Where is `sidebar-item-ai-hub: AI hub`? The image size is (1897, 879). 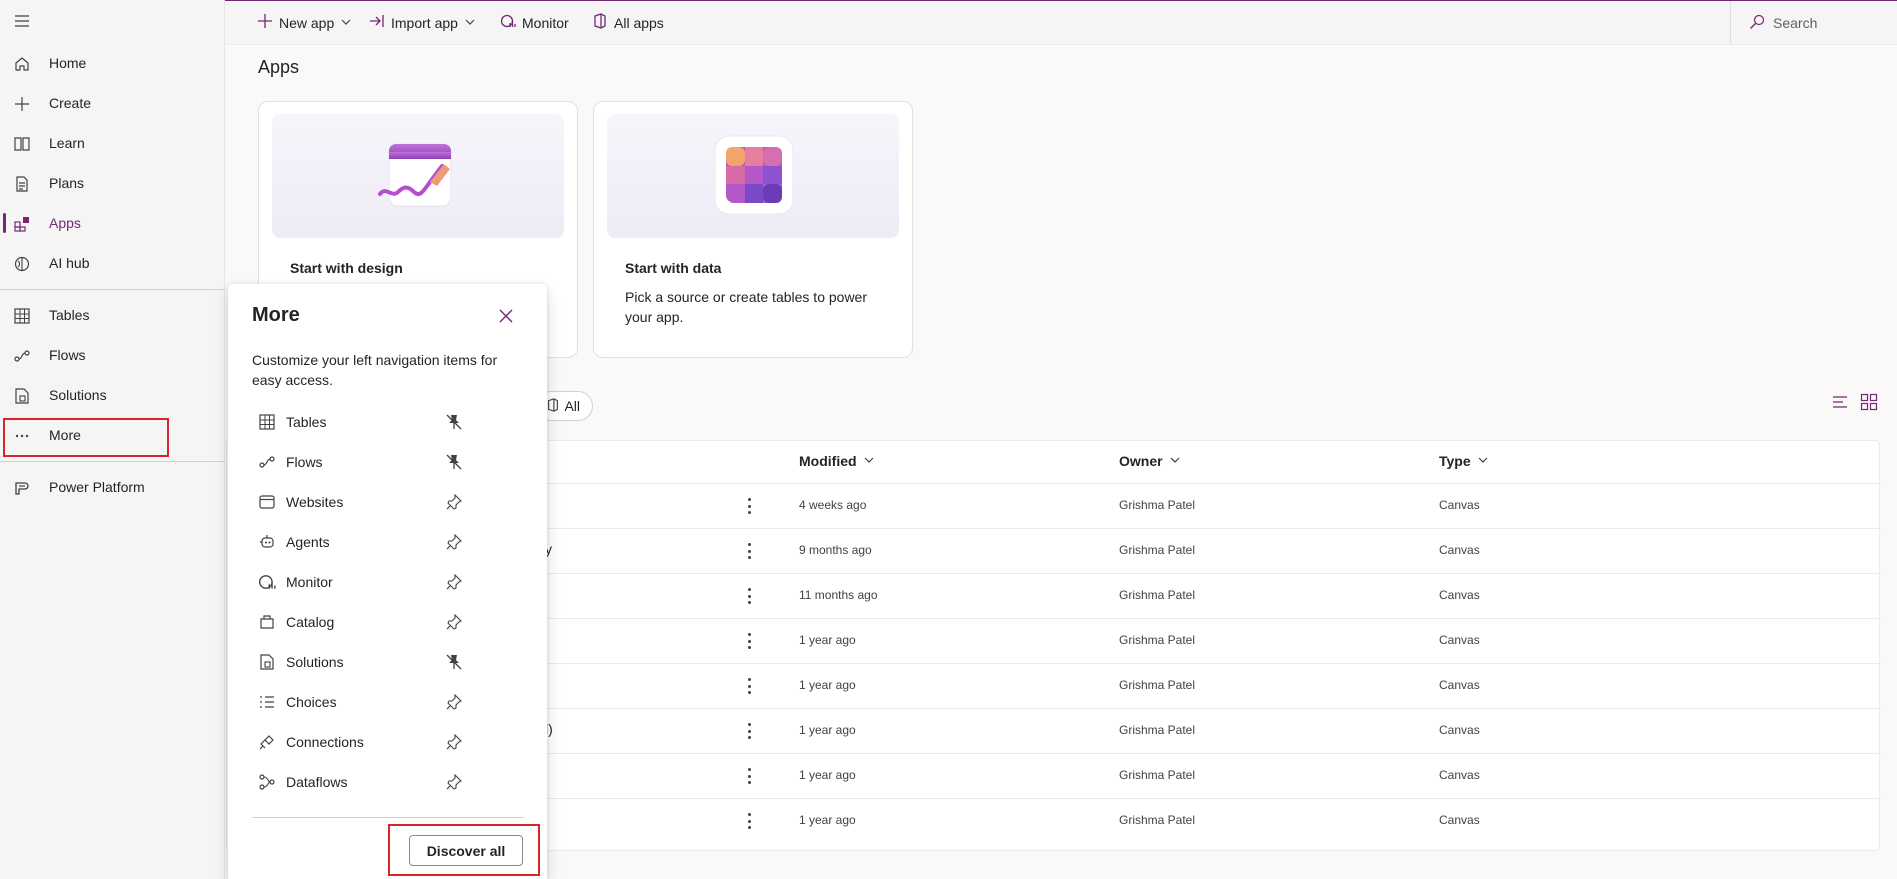
sidebar-item-ai-hub: AI hub is located at coordinates (112, 263).